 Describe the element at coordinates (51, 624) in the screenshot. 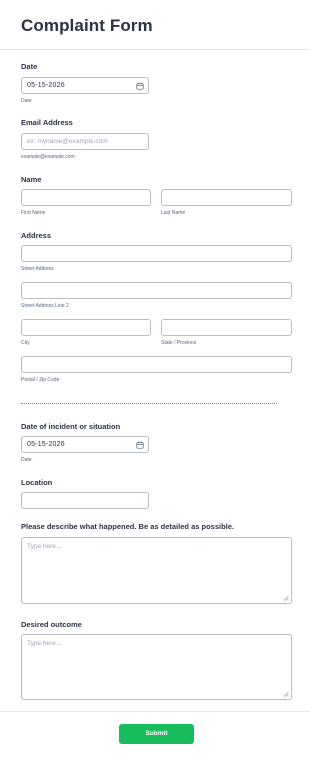

I see `outcome-label: Desired outcome` at that location.